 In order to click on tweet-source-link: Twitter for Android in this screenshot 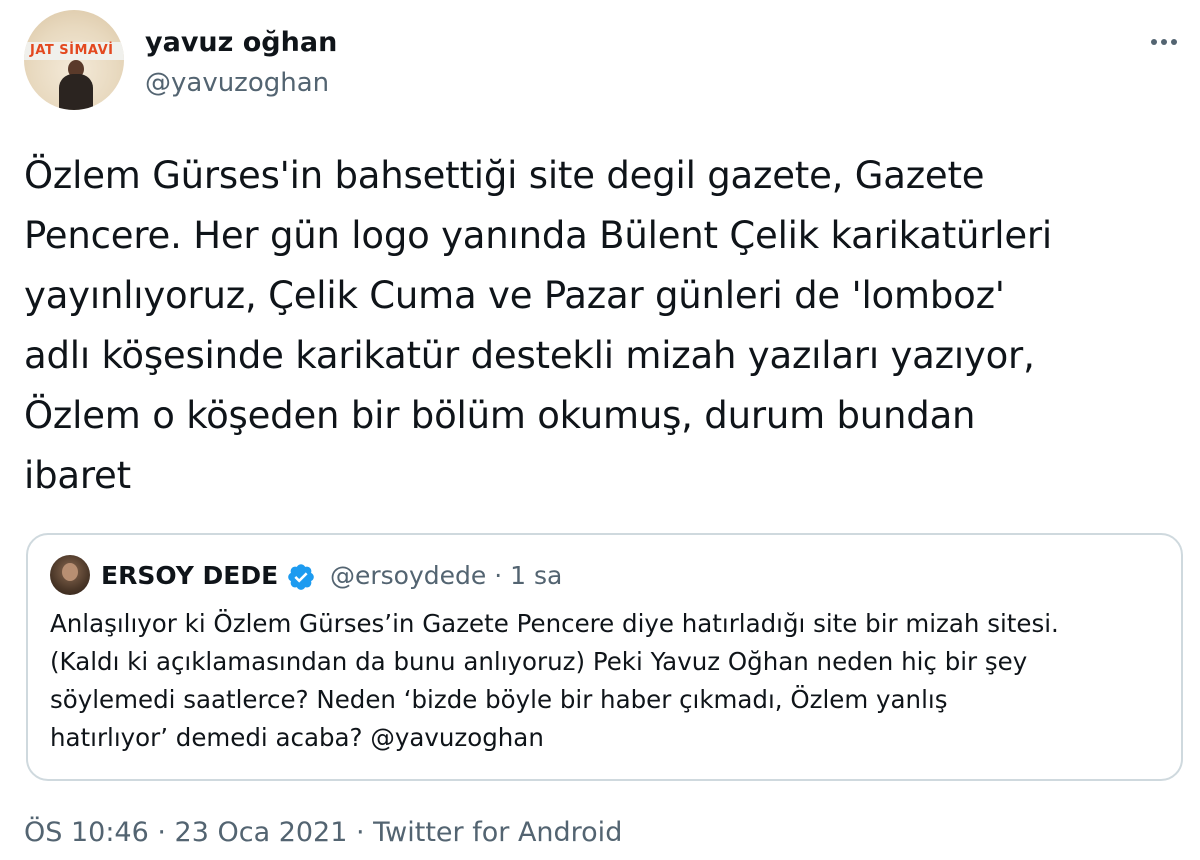, I will do `click(497, 832)`.